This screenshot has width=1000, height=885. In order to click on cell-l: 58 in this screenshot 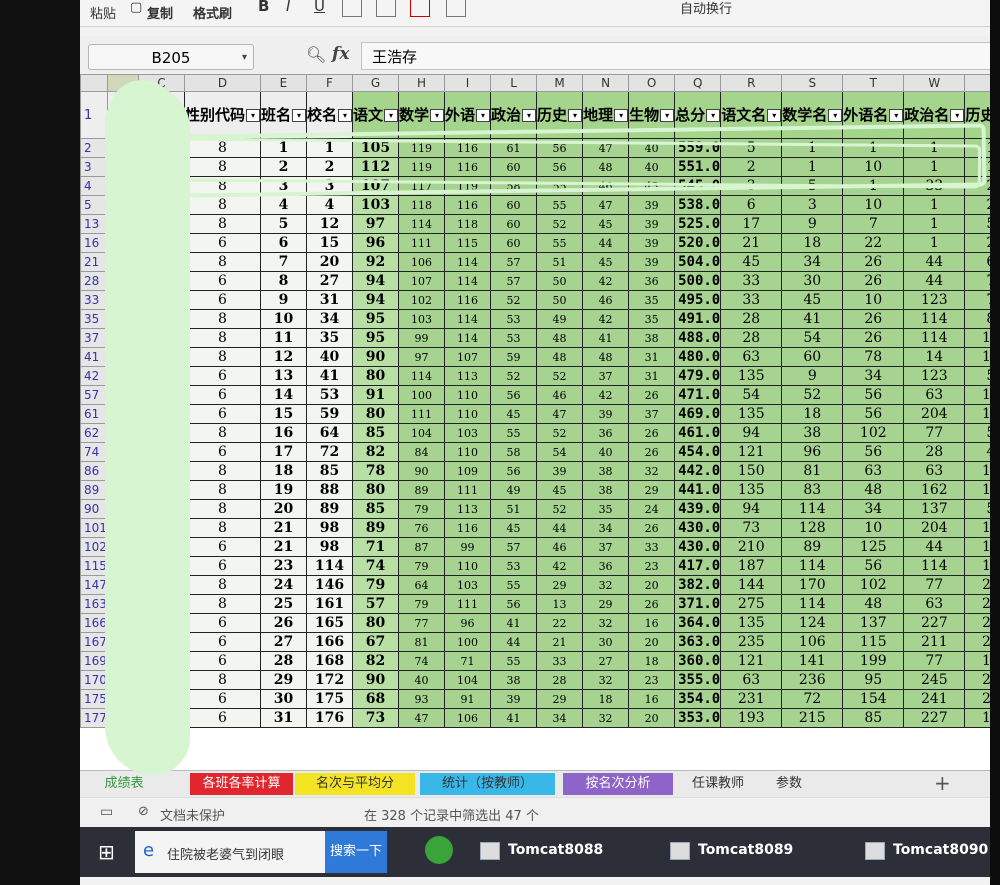, I will do `click(514, 452)`.